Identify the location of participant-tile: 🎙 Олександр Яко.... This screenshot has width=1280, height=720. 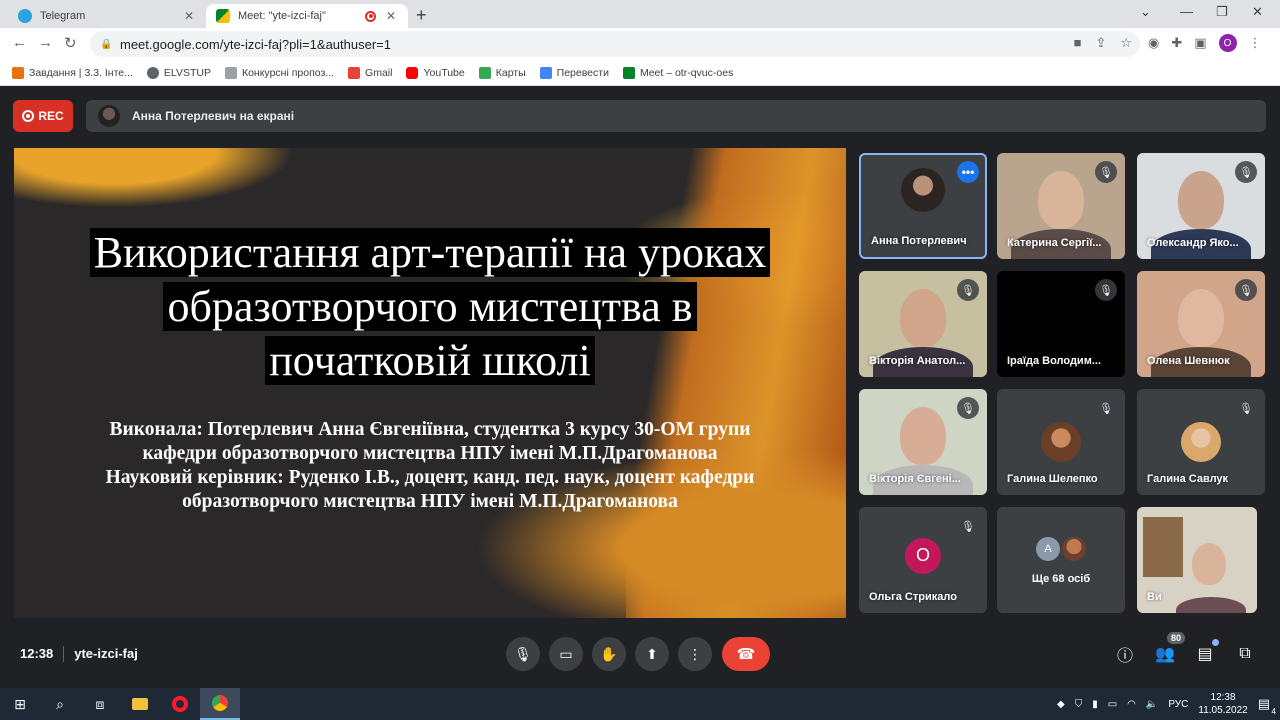
(1201, 206).